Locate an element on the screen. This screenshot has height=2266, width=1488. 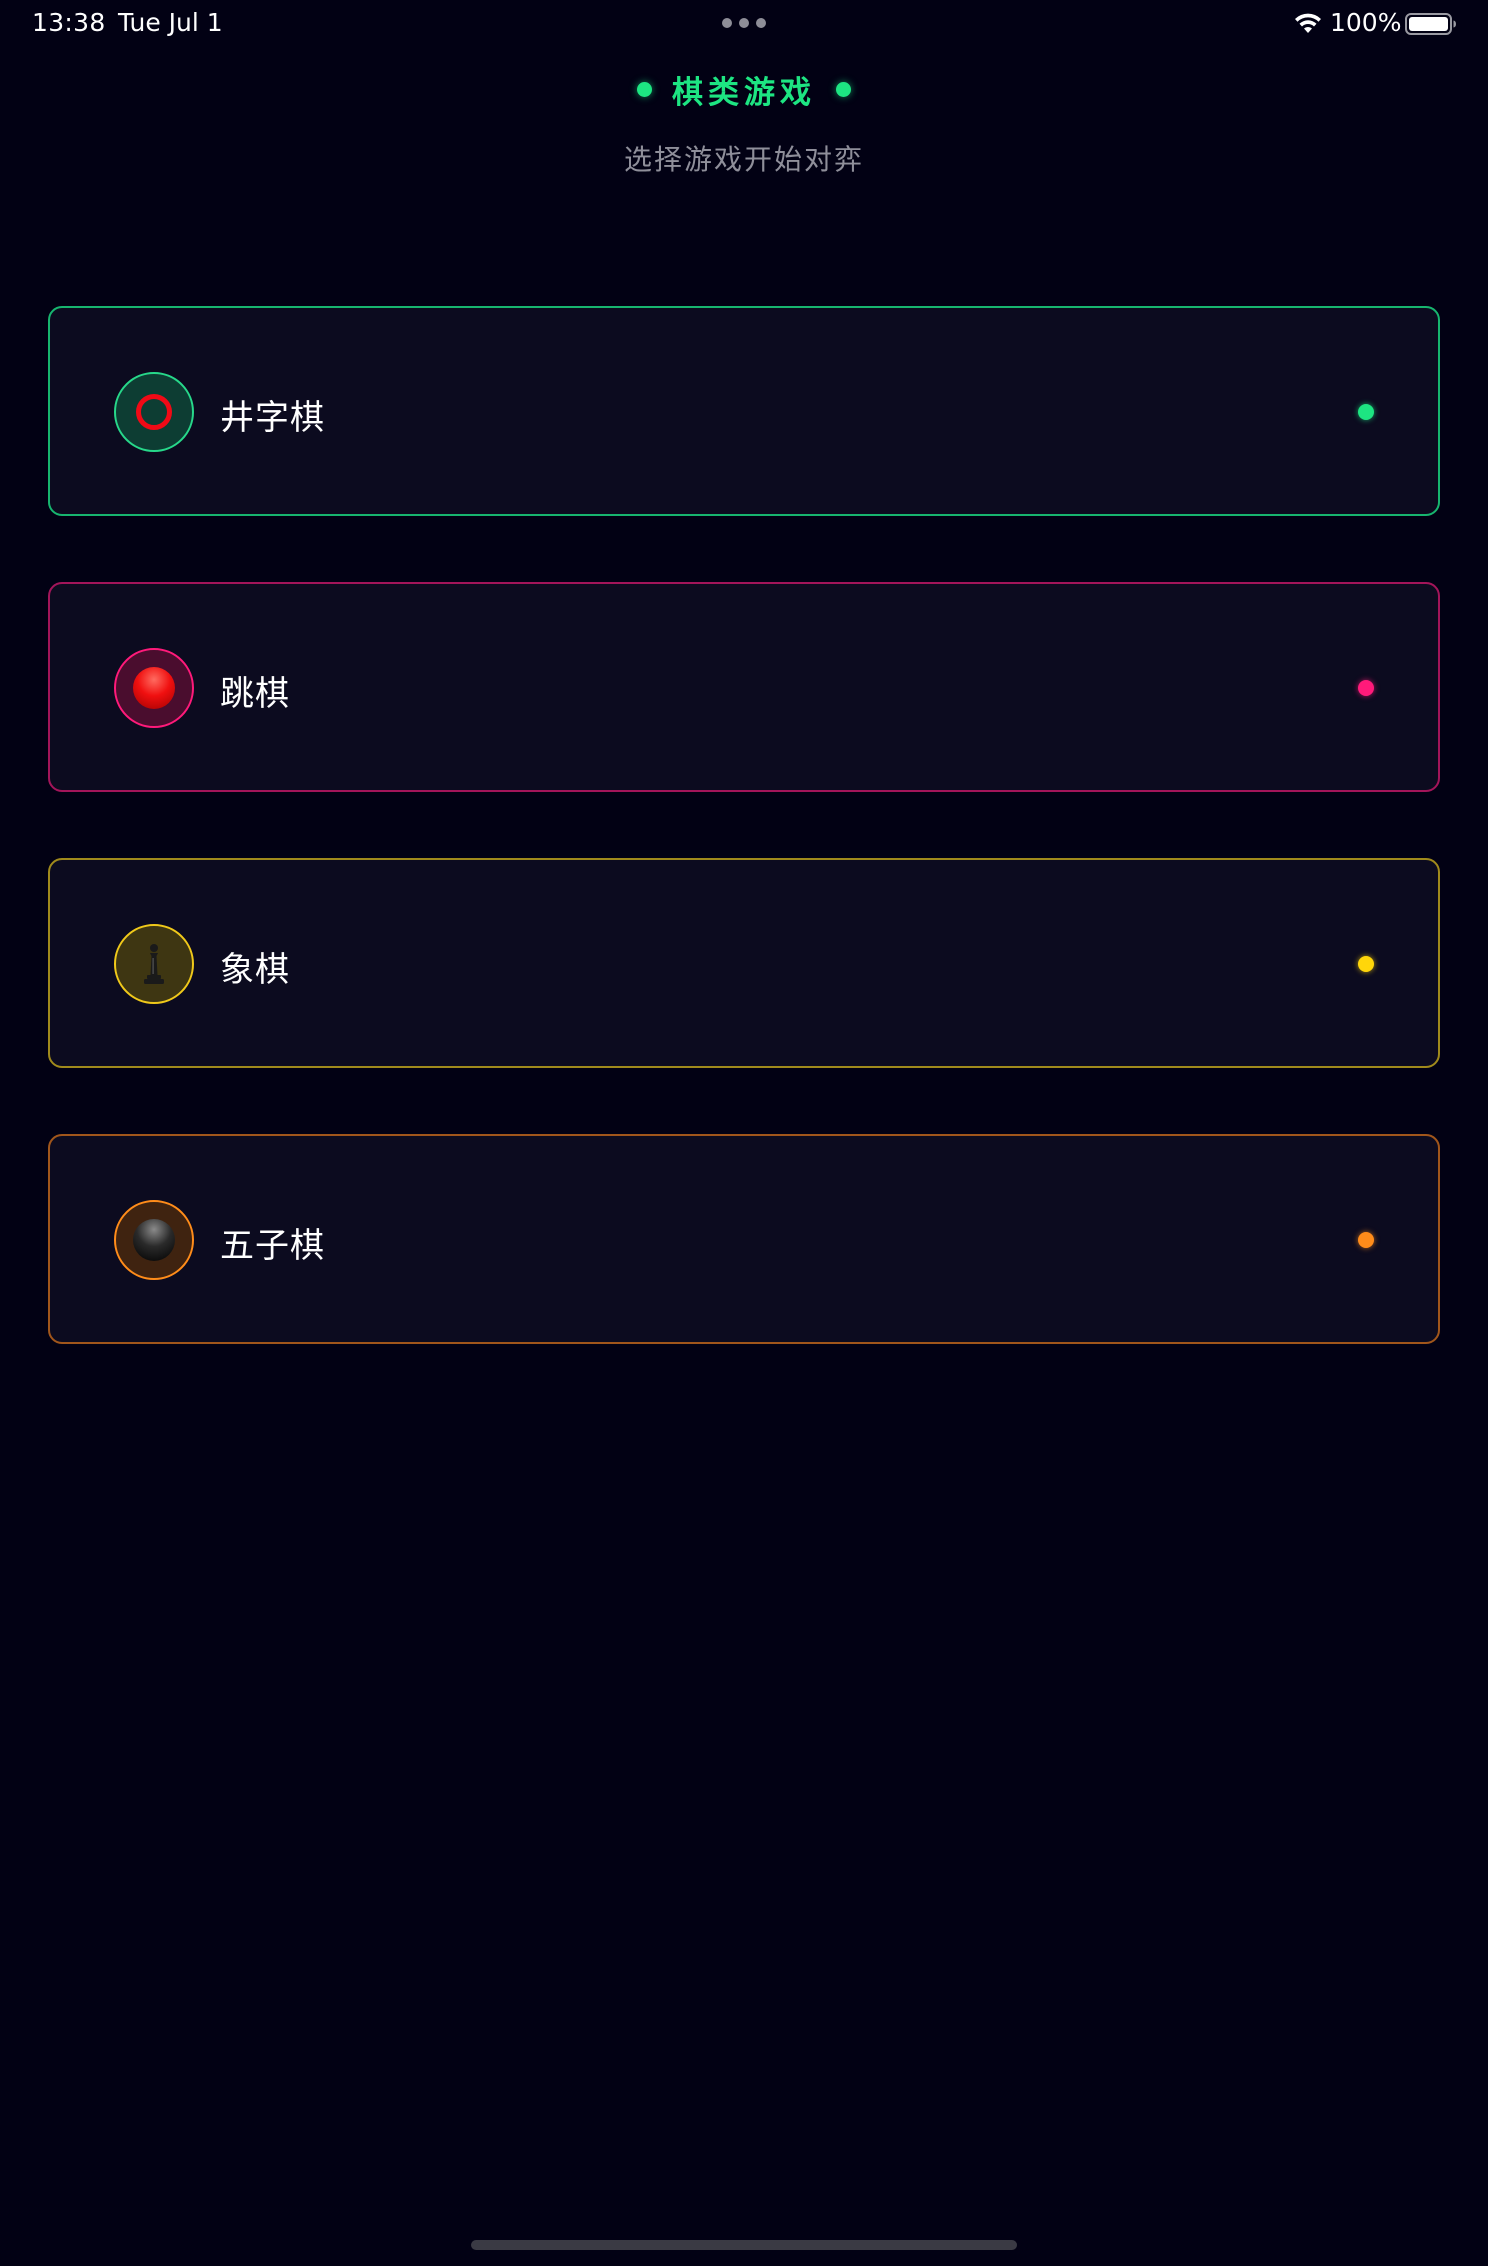
game-card-checkers: 跳棋 is located at coordinates (744, 687).